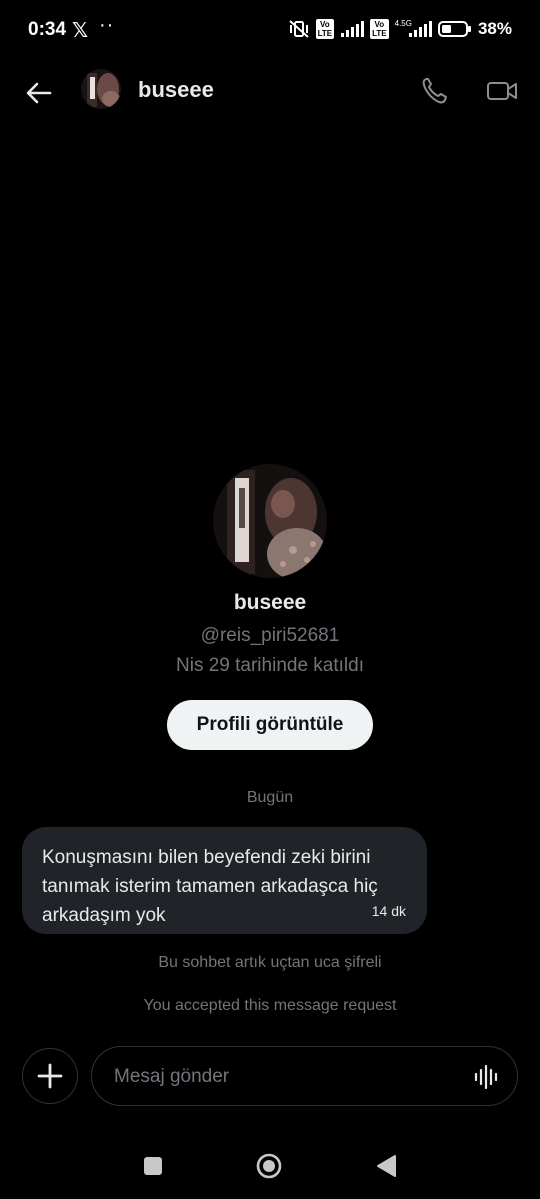 The image size is (540, 1199). I want to click on x-logo-icon: 𝕏, so click(80, 31).